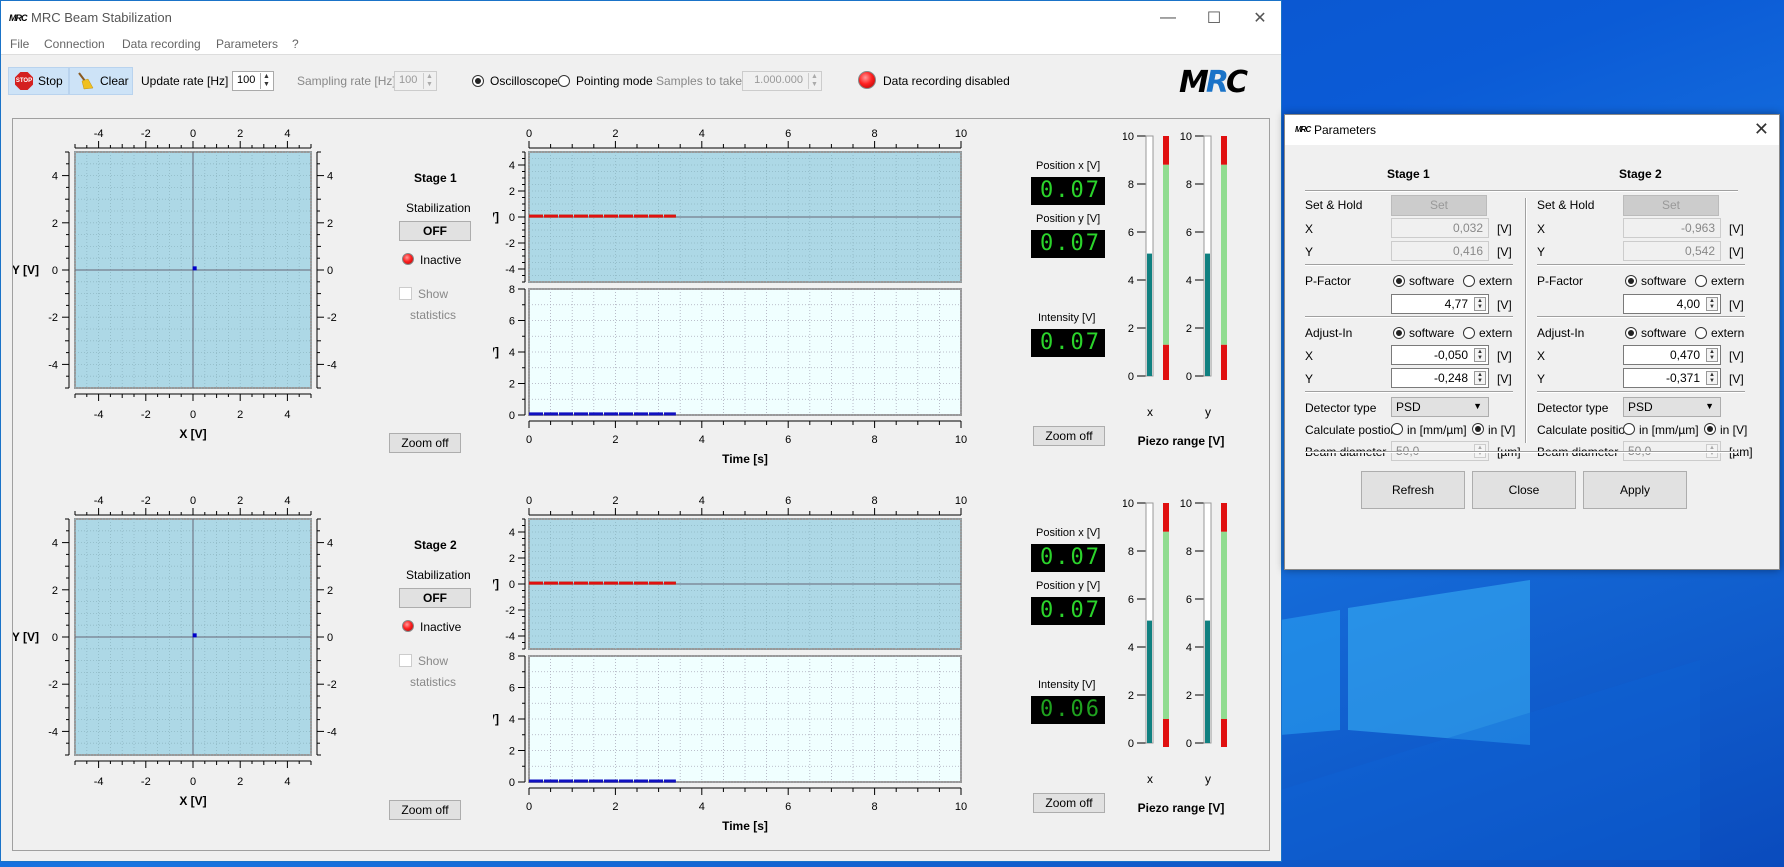 This screenshot has height=867, width=1784. I want to click on apply-button: Apply, so click(1635, 490).